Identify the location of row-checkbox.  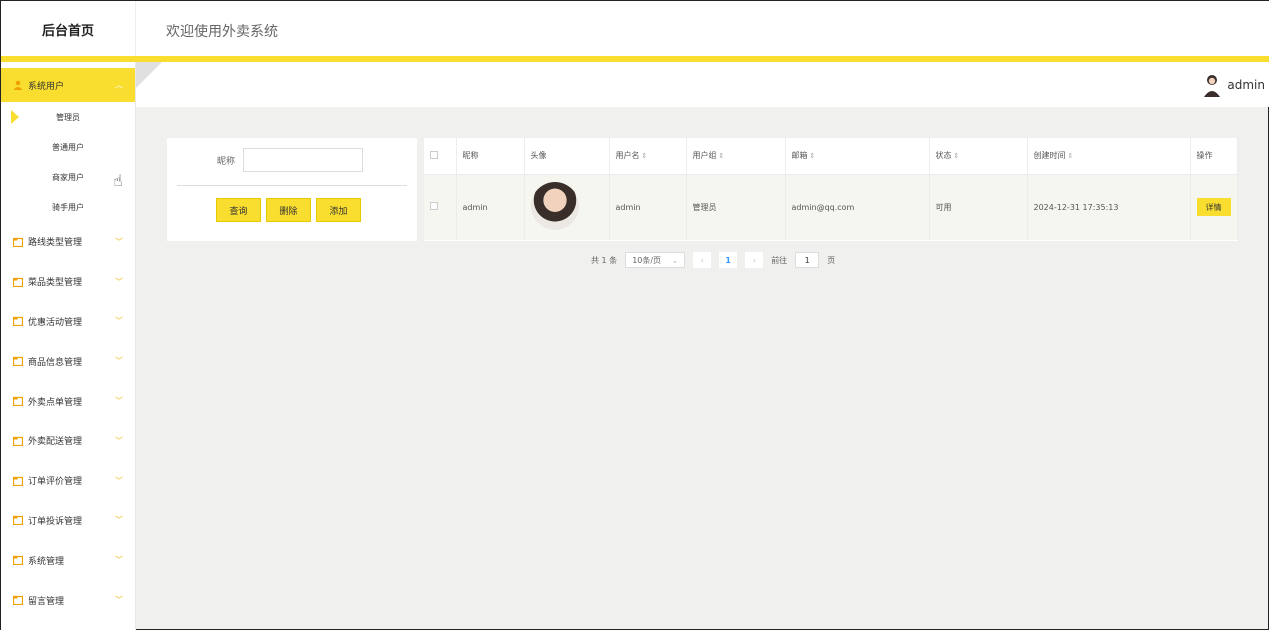
(434, 206).